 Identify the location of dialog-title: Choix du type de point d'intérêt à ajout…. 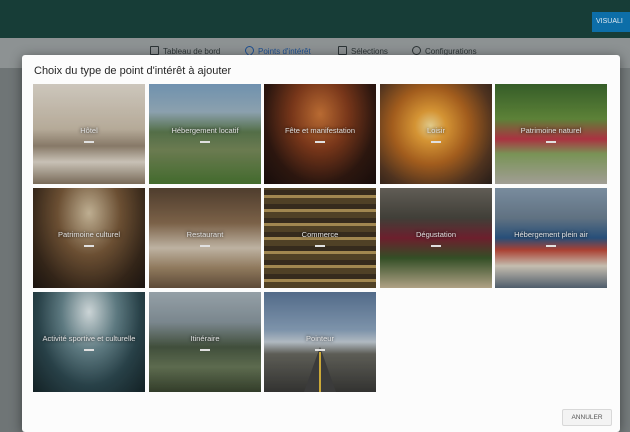
(133, 71).